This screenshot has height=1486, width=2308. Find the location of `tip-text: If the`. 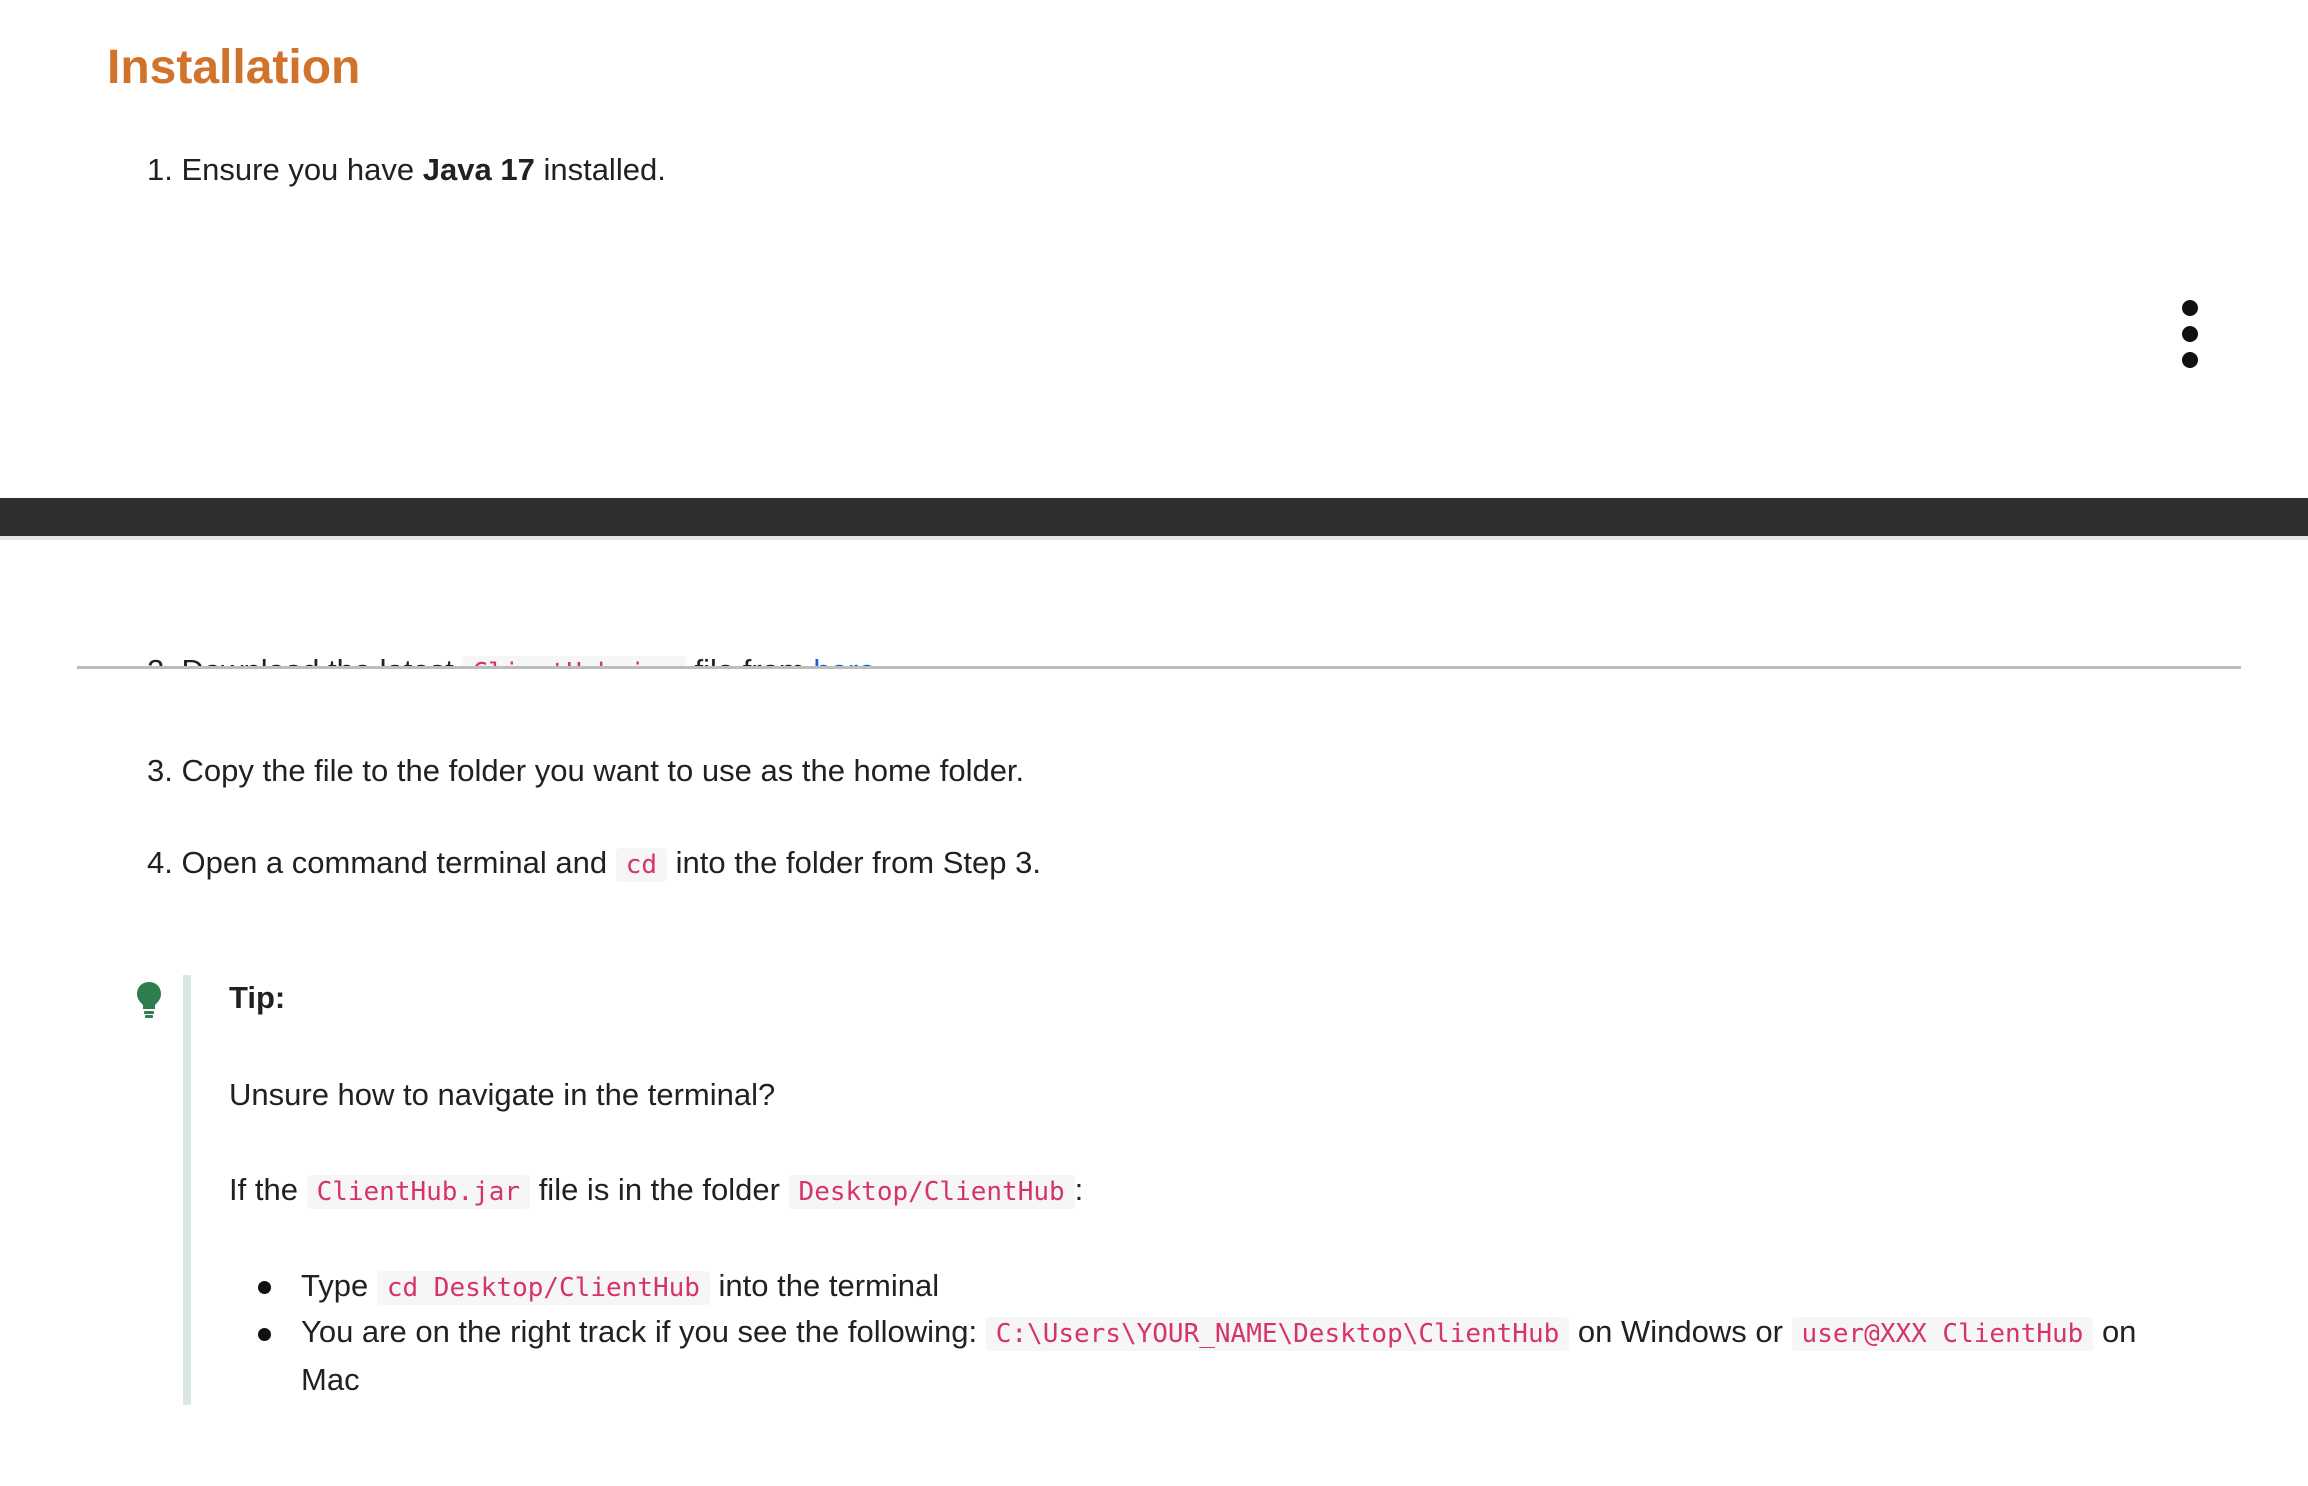

tip-text: If the is located at coordinates (263, 1189).